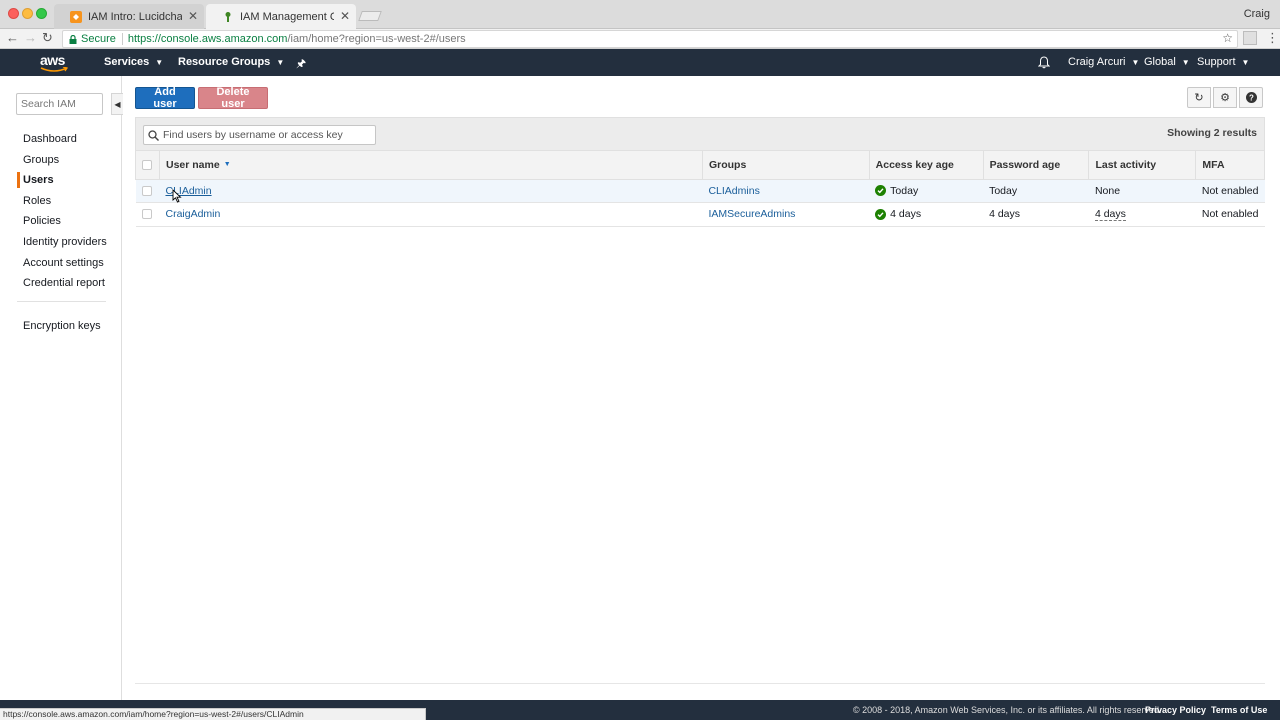 The width and height of the screenshot is (1280, 720). What do you see at coordinates (1142, 214) in the screenshot?
I see `last-activity-cell: 4 days` at bounding box center [1142, 214].